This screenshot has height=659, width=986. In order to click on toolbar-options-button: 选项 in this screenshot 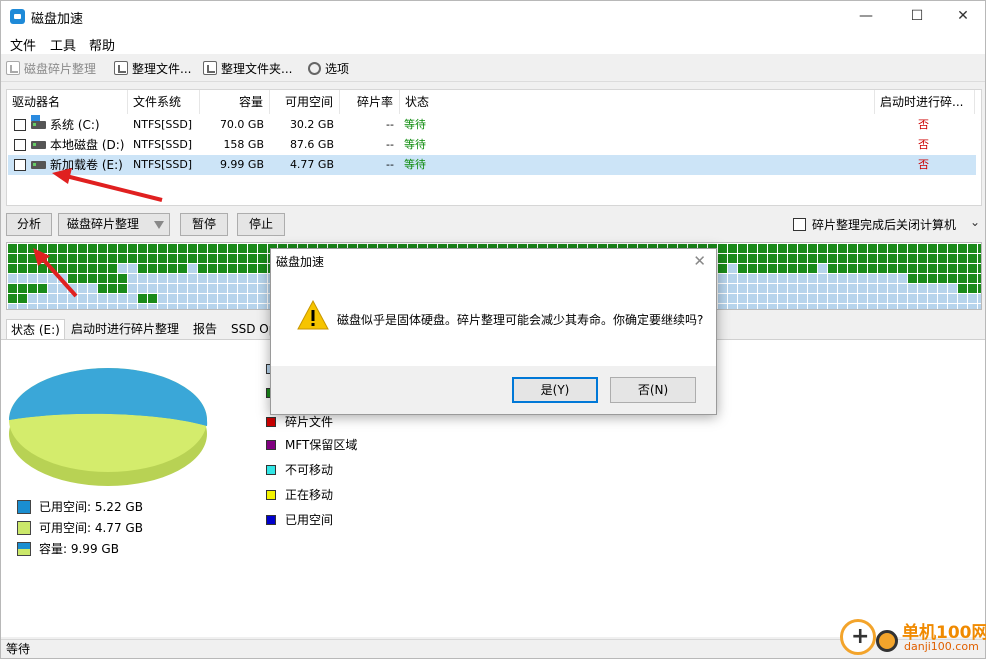, I will do `click(328, 68)`.